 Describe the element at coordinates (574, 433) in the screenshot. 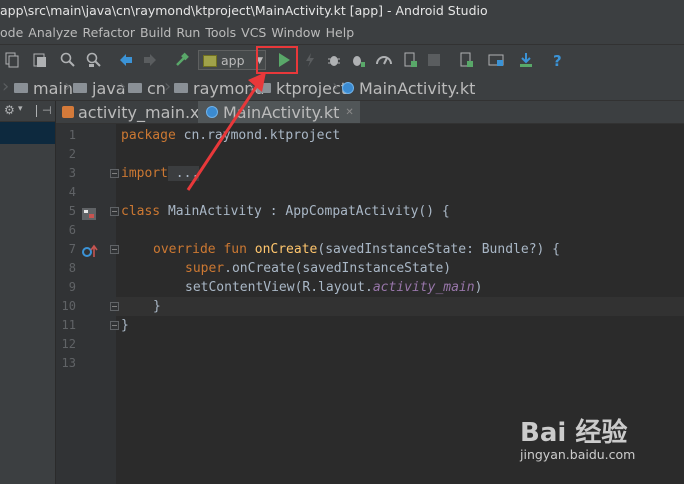

I see `baidu-watermark: Bai 经验` at that location.